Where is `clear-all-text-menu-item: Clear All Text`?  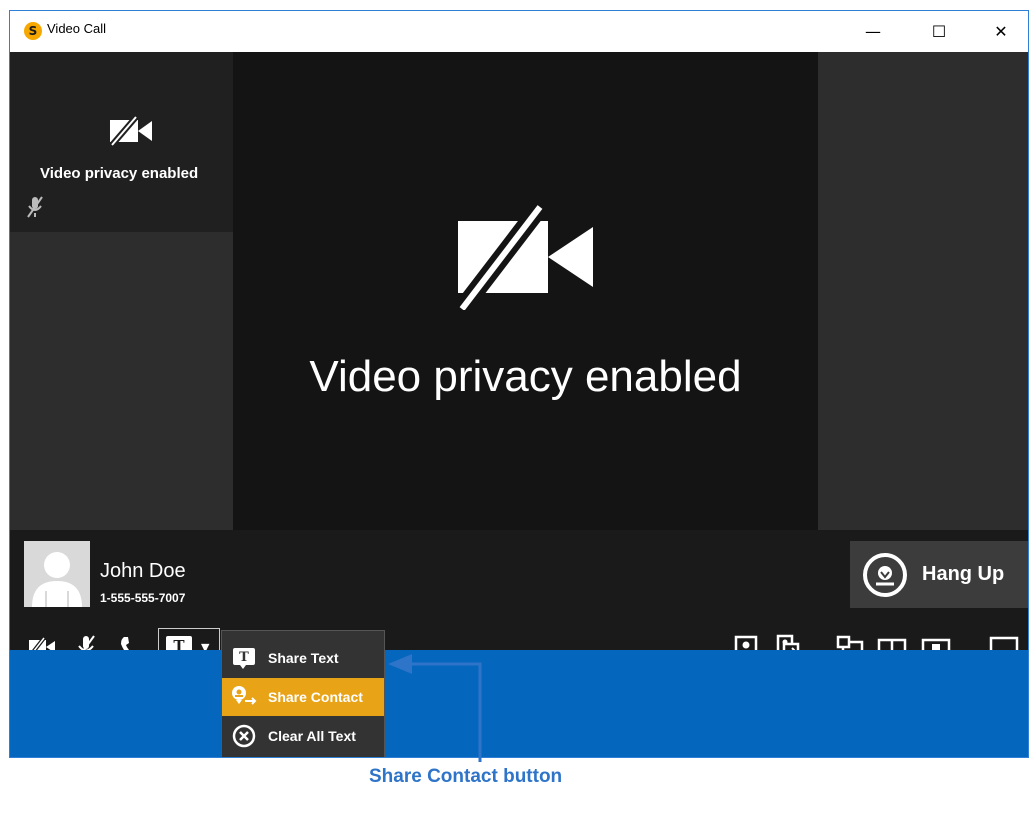
clear-all-text-menu-item: Clear All Text is located at coordinates (303, 736).